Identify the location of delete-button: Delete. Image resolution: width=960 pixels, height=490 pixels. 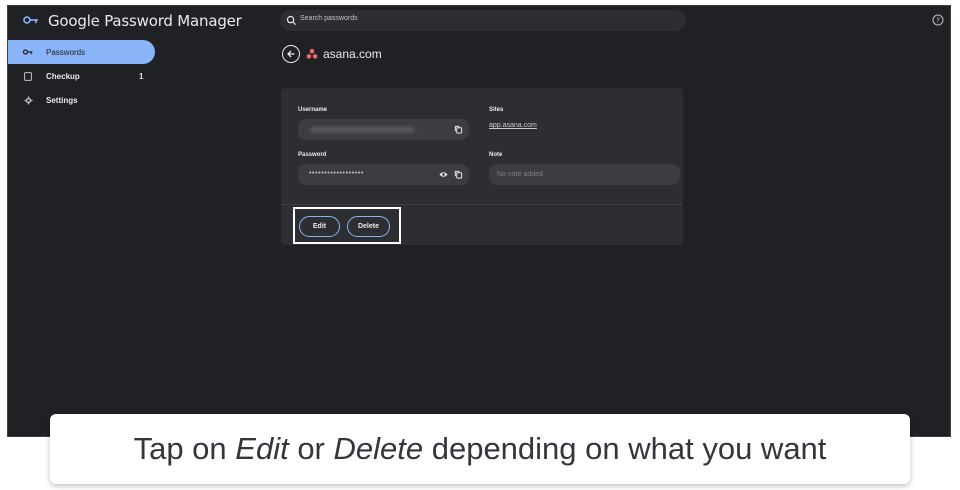
(368, 226).